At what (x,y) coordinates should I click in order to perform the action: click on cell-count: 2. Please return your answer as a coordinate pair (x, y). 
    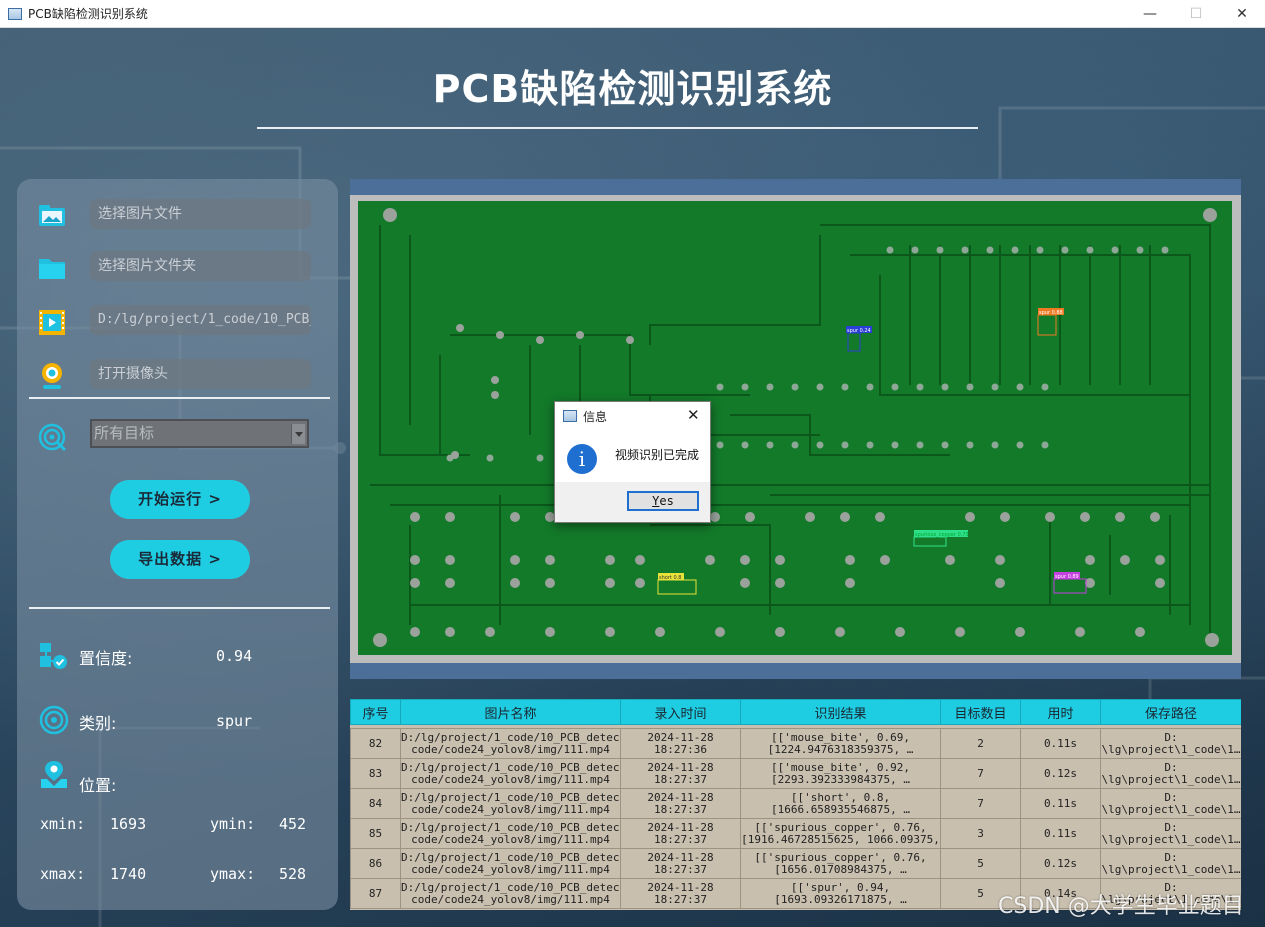
    Looking at the image, I should click on (980, 743).